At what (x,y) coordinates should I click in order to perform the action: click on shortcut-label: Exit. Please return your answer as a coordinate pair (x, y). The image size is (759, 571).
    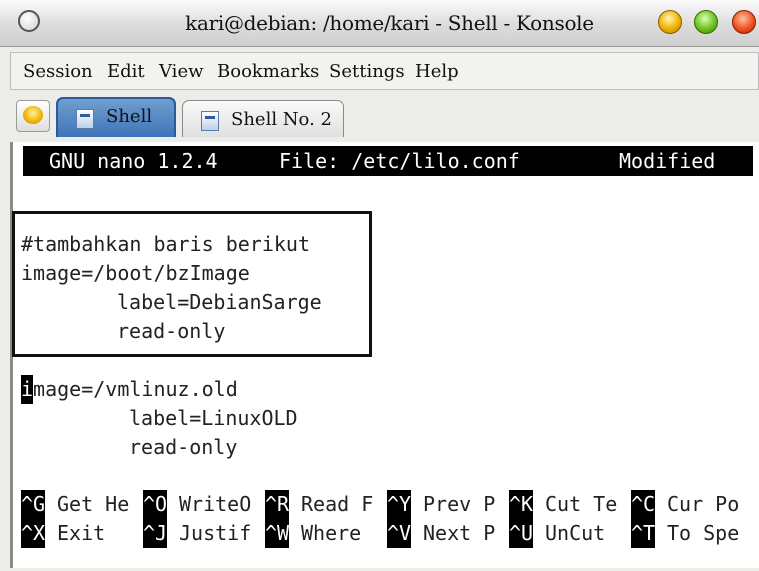
    Looking at the image, I should click on (81, 533).